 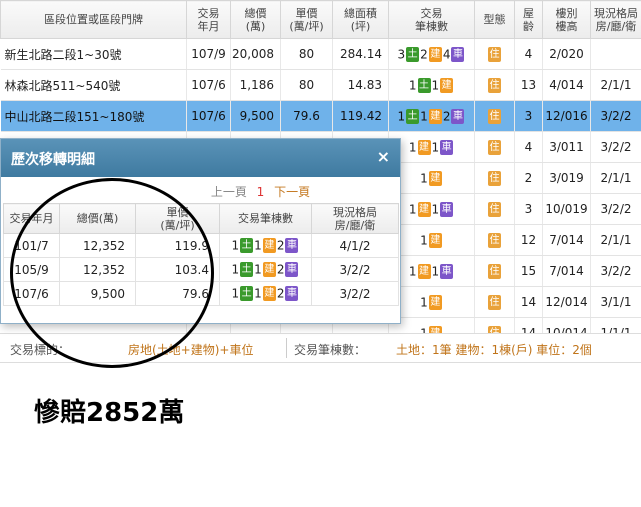 What do you see at coordinates (255, 54) in the screenshot?
I see `total-price-cell: 20,008` at bounding box center [255, 54].